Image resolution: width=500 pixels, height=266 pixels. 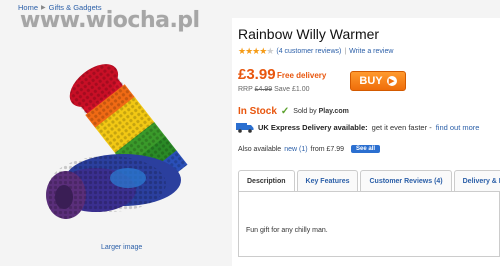 I want to click on find-out-more-link: find out more, so click(x=458, y=127).